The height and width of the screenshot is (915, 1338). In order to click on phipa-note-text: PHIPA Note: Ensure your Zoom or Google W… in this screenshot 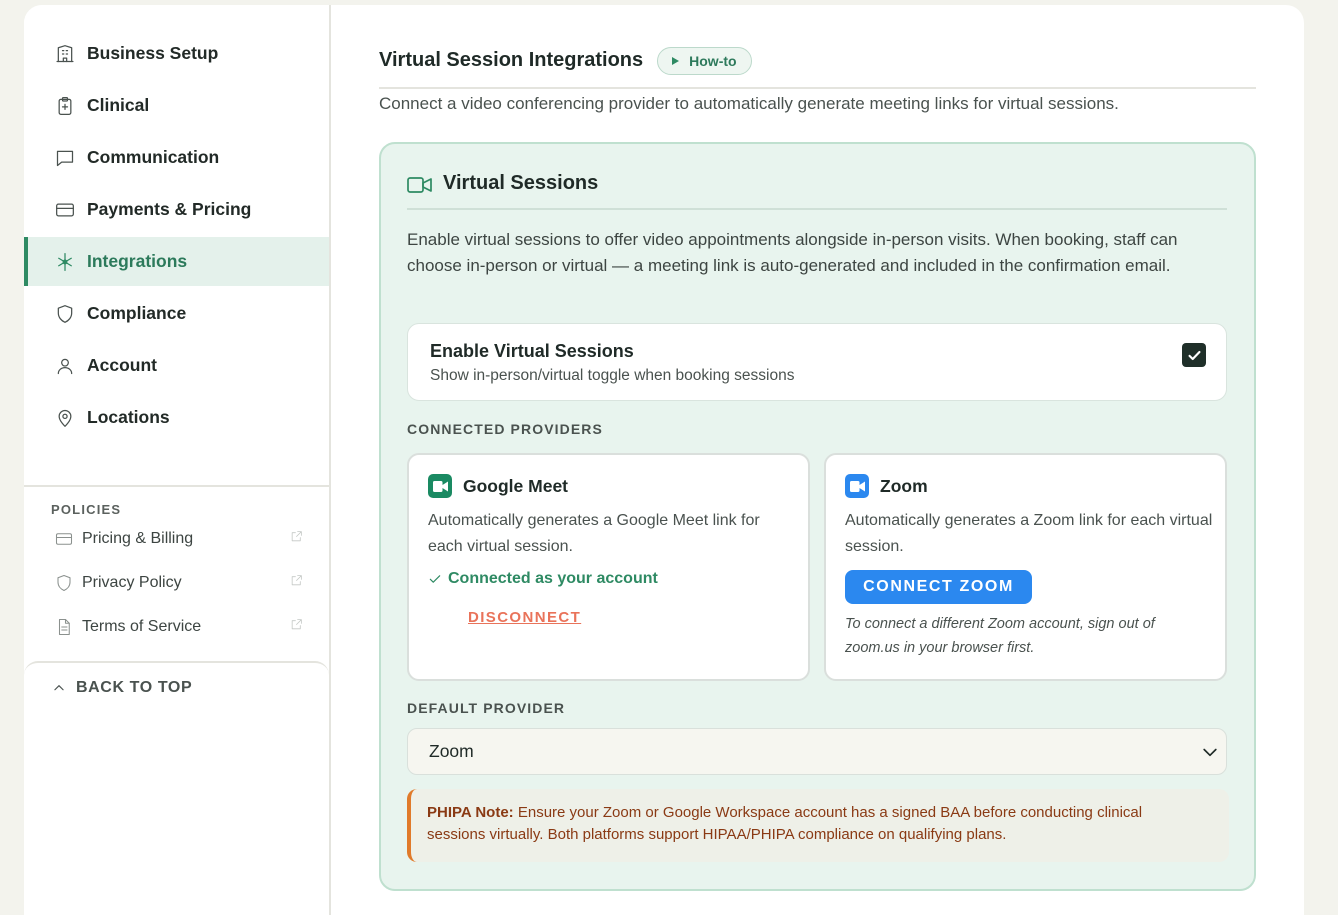, I will do `click(812, 824)`.